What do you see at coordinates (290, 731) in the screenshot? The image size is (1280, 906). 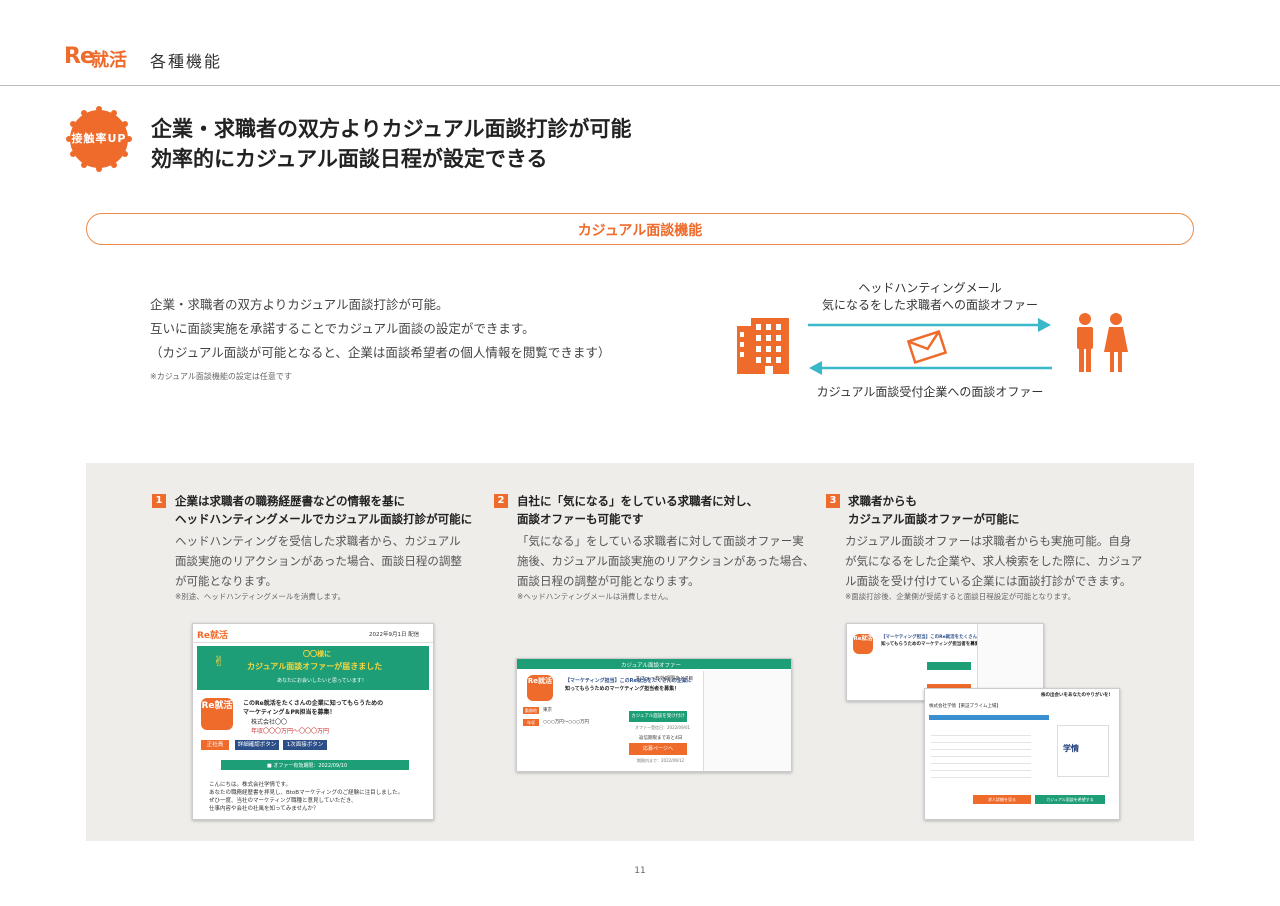 I see `mock1-salary: 年収〇〇〇万円〜〇〇〇万円` at bounding box center [290, 731].